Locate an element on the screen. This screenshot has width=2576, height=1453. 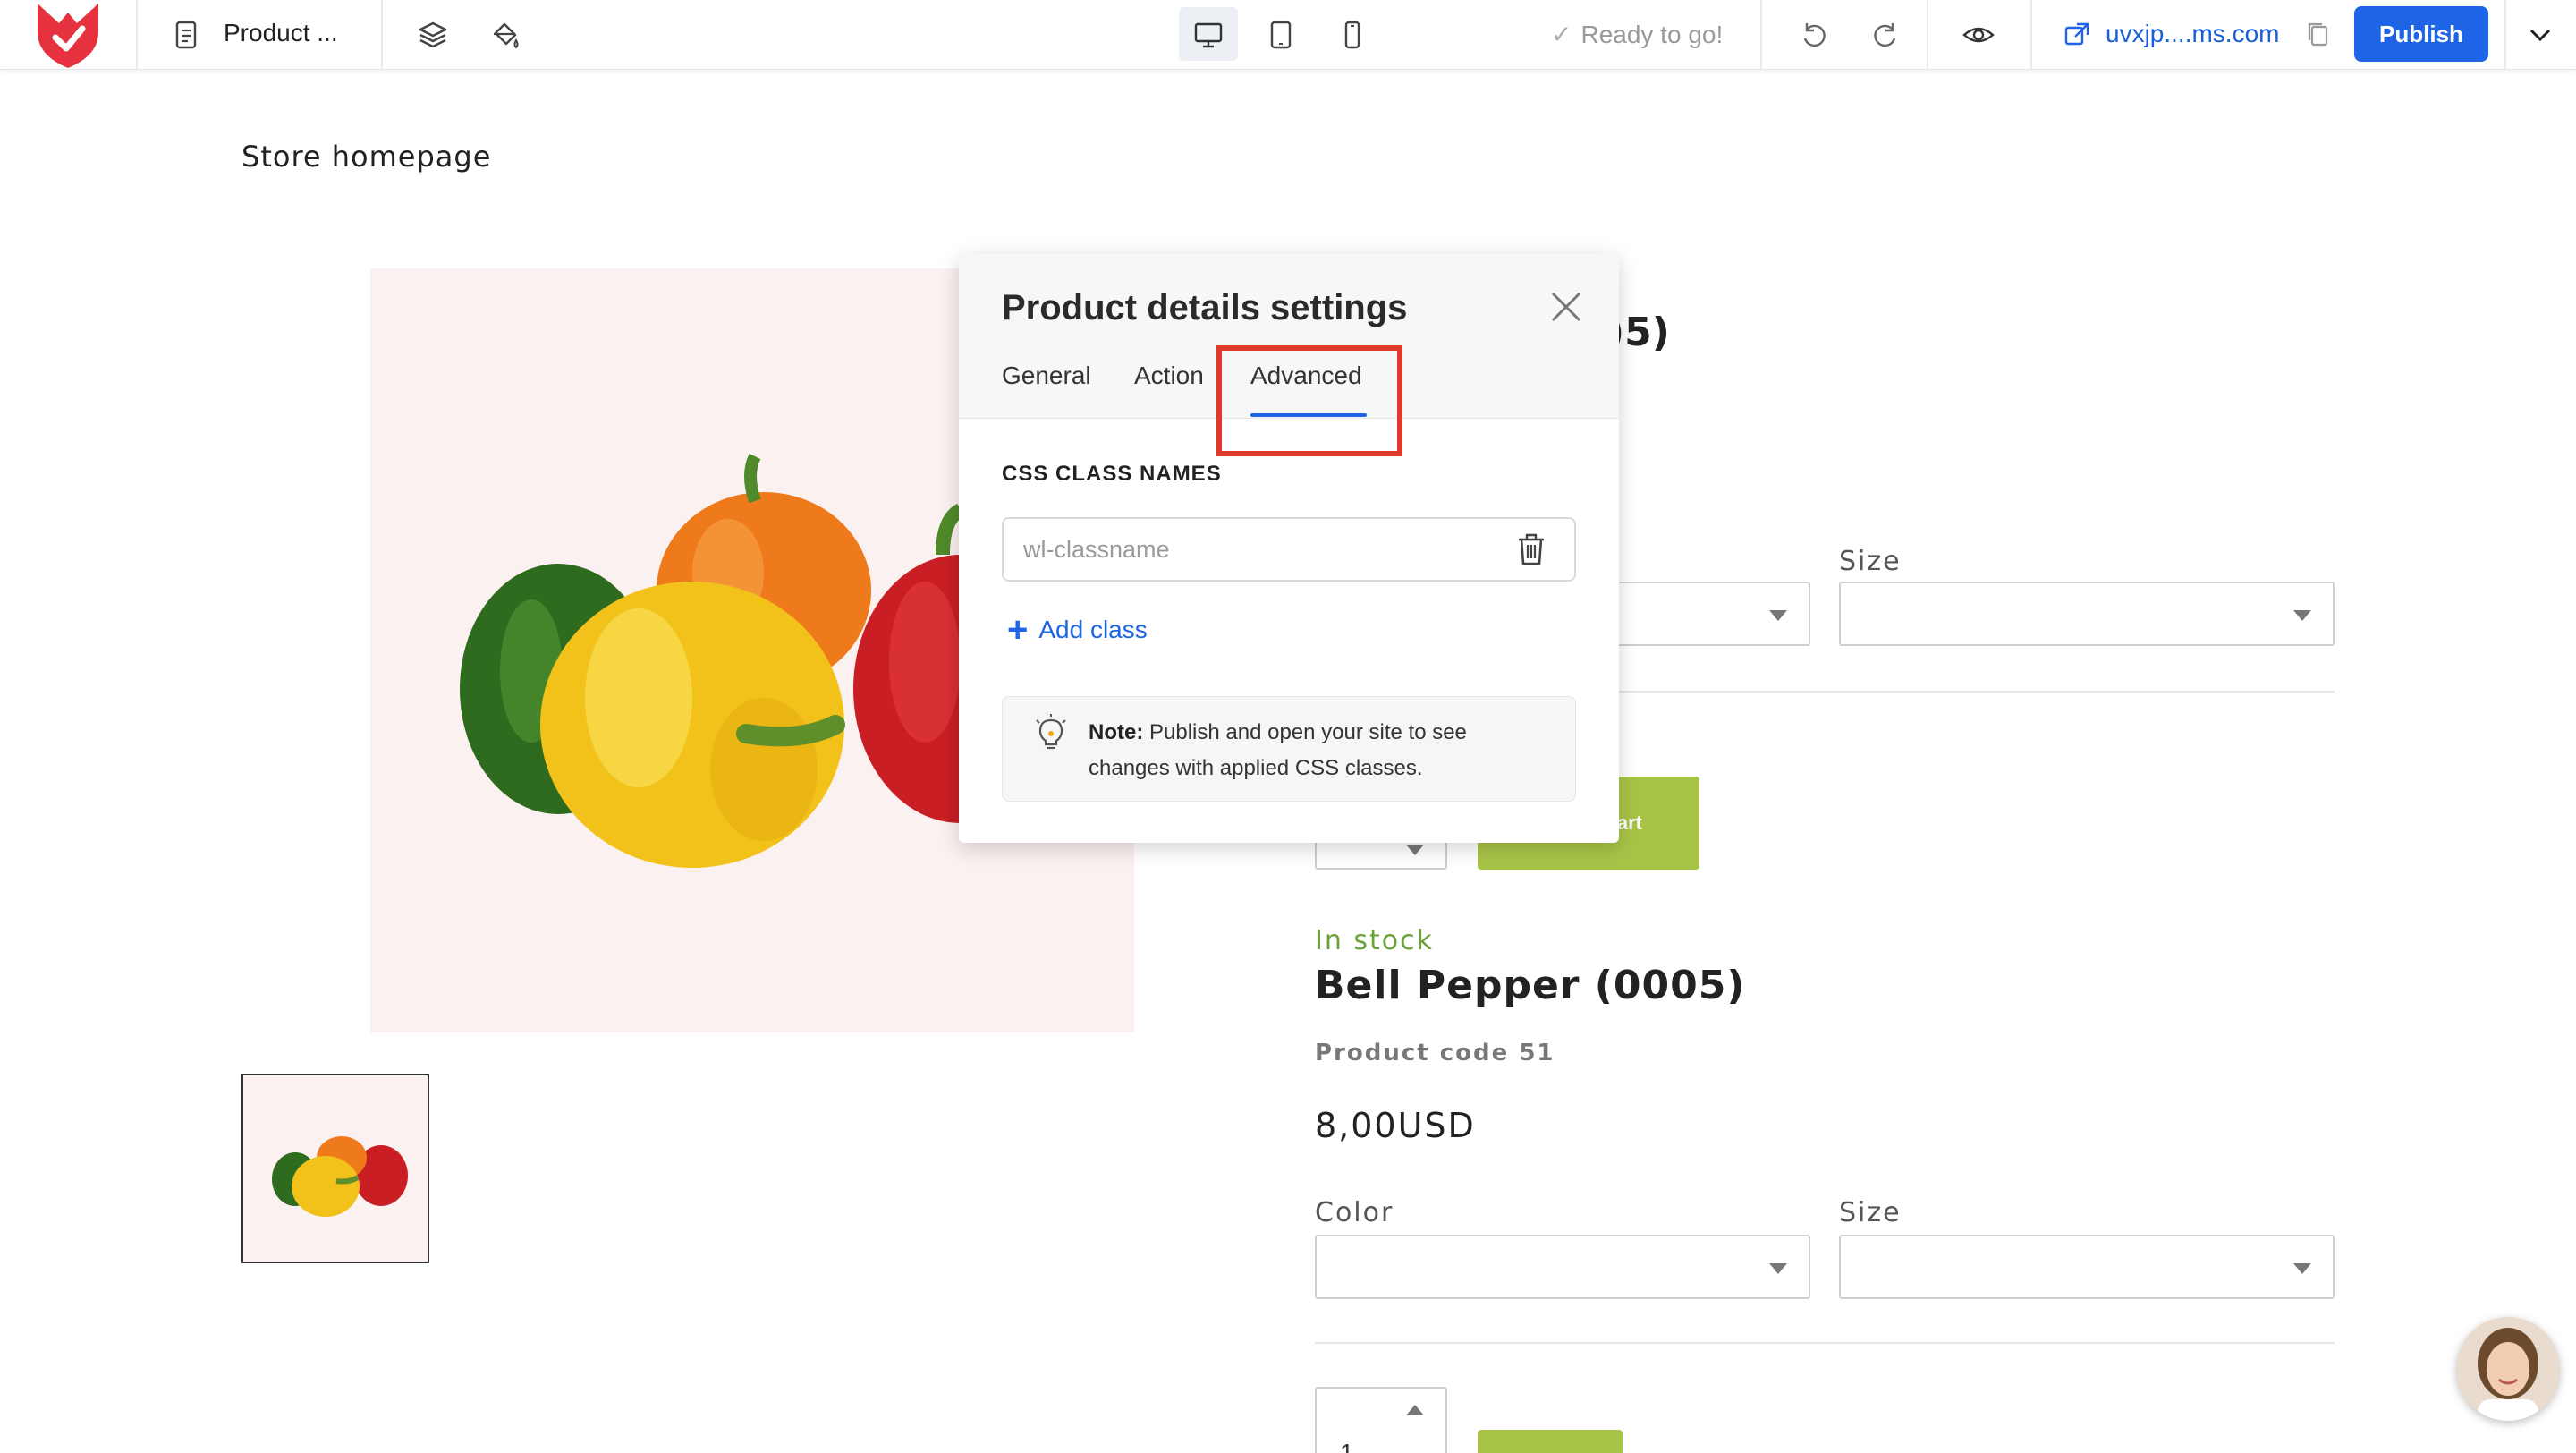
copy-icon is located at coordinates (2318, 35).